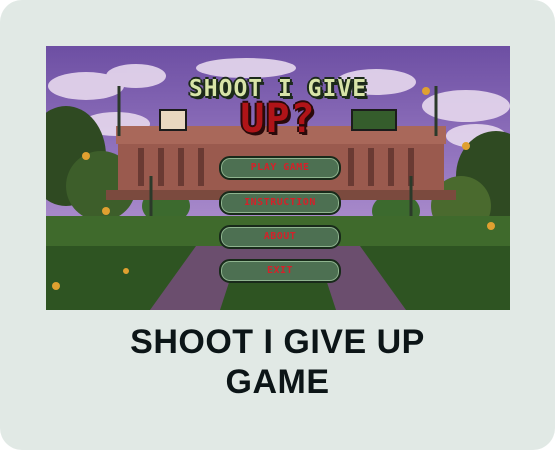 The image size is (555, 450). Describe the element at coordinates (277, 342) in the screenshot. I see `project-title-line1: SHOOT I GIVE UP` at that location.